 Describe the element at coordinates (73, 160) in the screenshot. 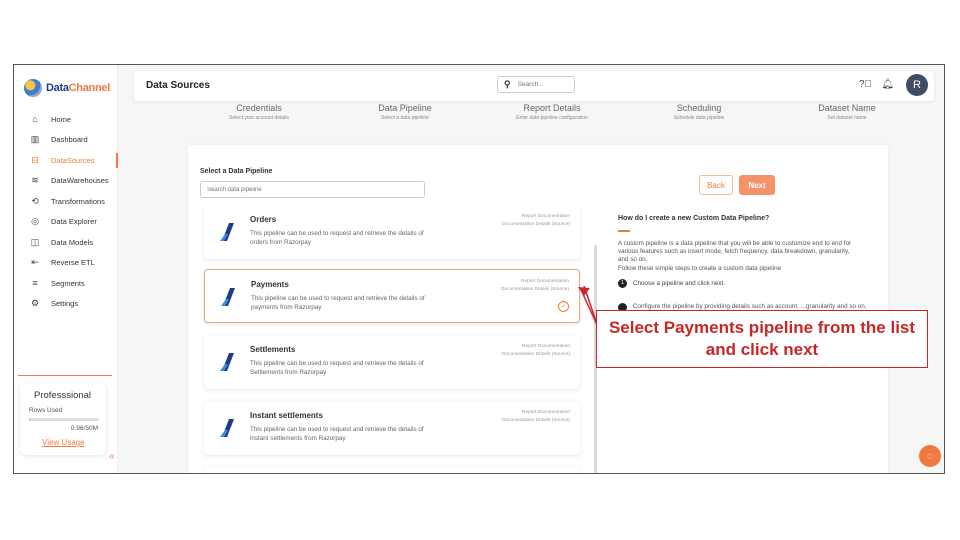

I see `sidebar-item-label: DataSources` at that location.